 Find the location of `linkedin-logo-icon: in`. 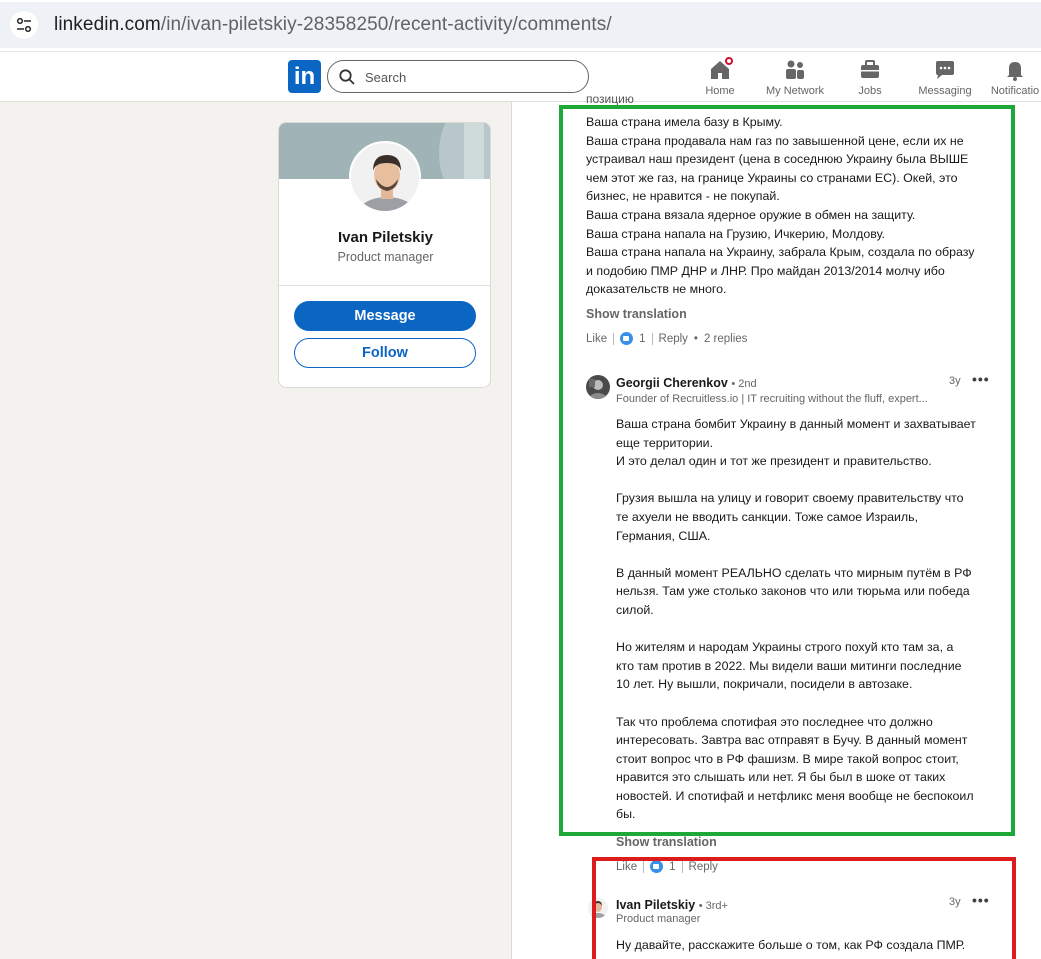

linkedin-logo-icon: in is located at coordinates (304, 76).